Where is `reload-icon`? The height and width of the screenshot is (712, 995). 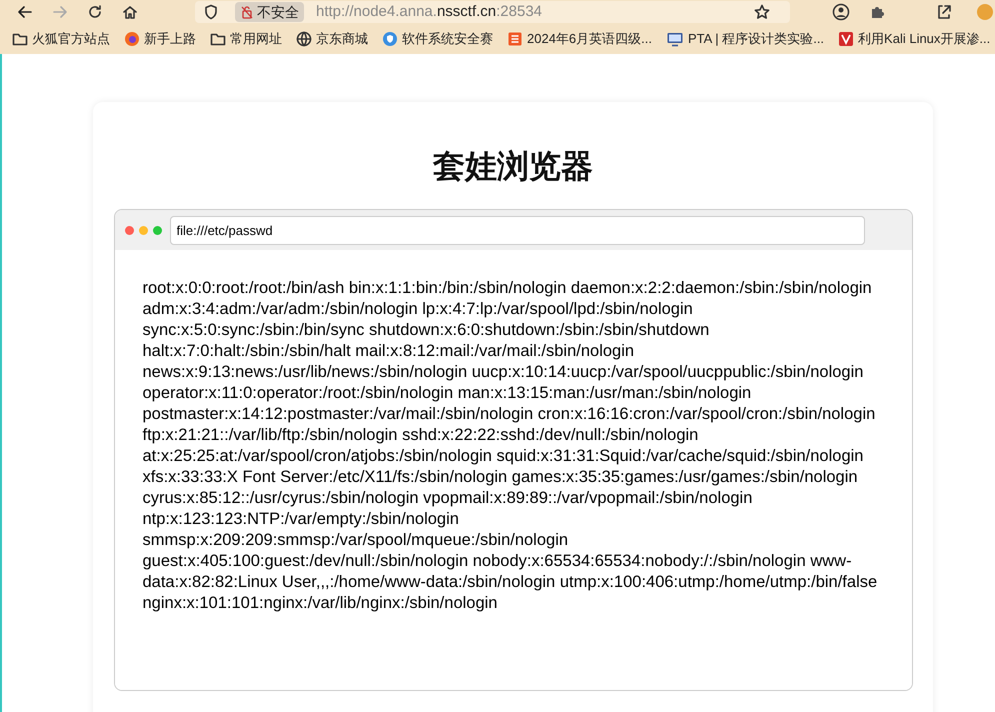 reload-icon is located at coordinates (95, 12).